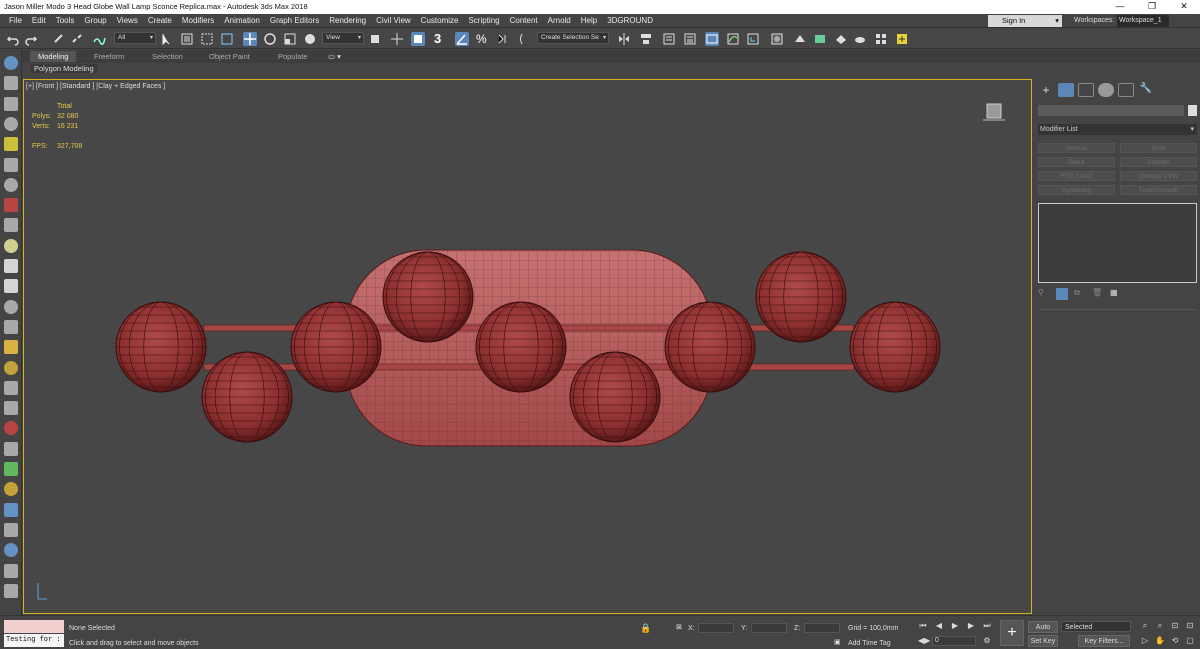 The width and height of the screenshot is (1200, 649). What do you see at coordinates (293, 56) in the screenshot?
I see `tab-populate: Populate` at bounding box center [293, 56].